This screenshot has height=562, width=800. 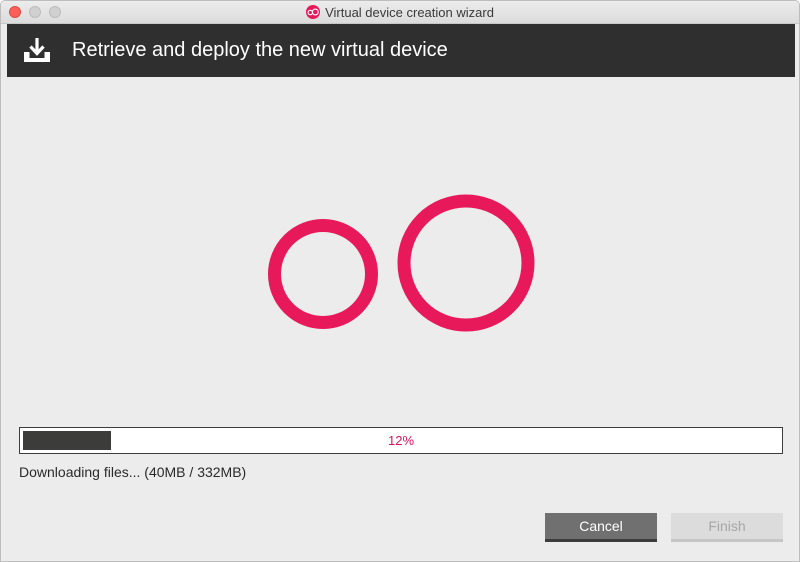 I want to click on title-bar: Virtual device creation wizard, so click(x=400, y=12).